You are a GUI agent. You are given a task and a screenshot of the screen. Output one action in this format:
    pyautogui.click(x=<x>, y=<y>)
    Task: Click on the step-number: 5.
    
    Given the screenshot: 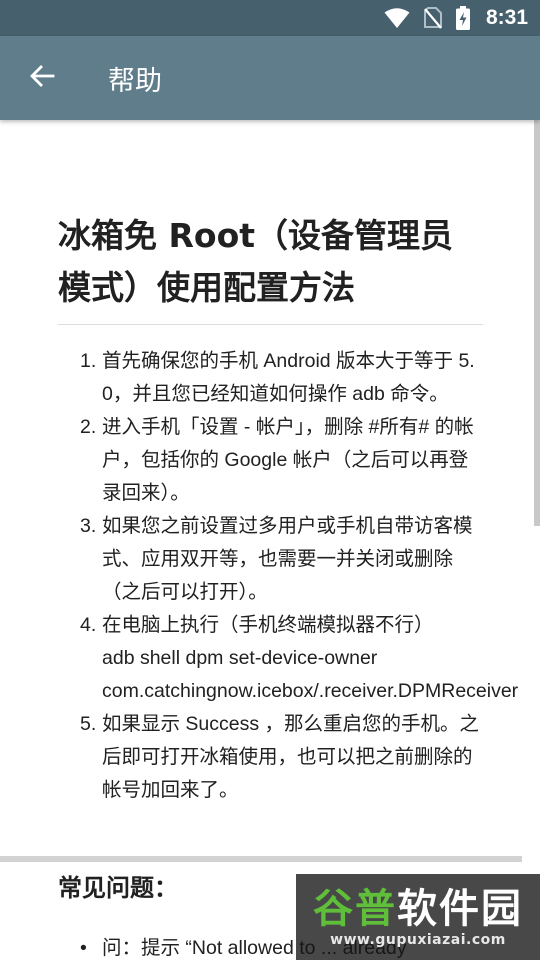 What is the action you would take?
    pyautogui.click(x=88, y=724)
    